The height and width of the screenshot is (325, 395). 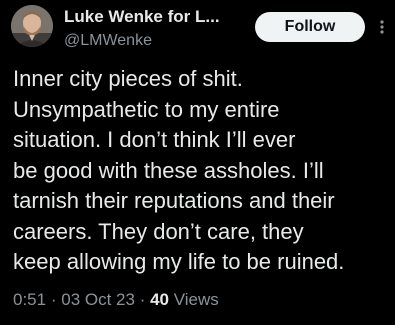 I want to click on tweet-text-line: careers. They don’t care, they, so click(x=158, y=231).